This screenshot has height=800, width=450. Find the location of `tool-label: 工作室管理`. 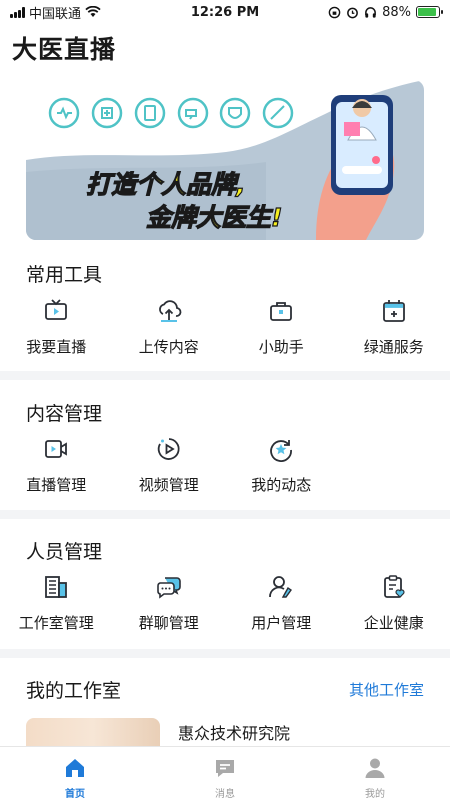

tool-label: 工作室管理 is located at coordinates (56, 623).